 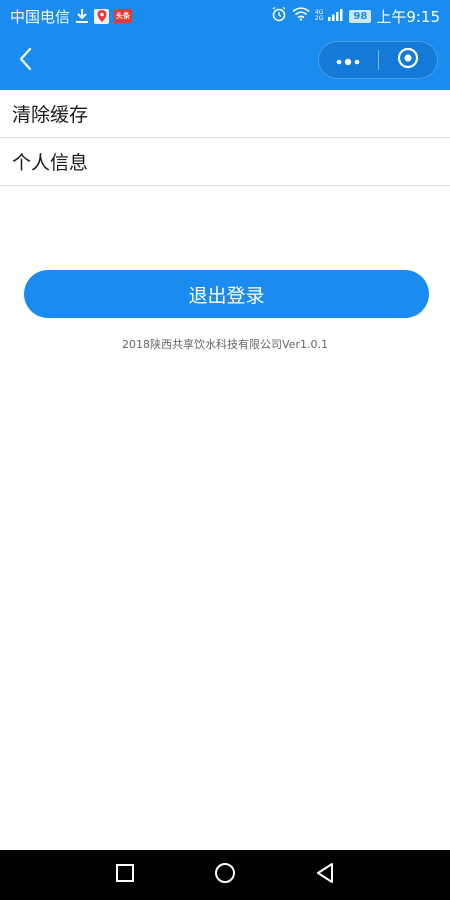 I want to click on status-right: 4G 2G 98 上午9:15, so click(x=355, y=16).